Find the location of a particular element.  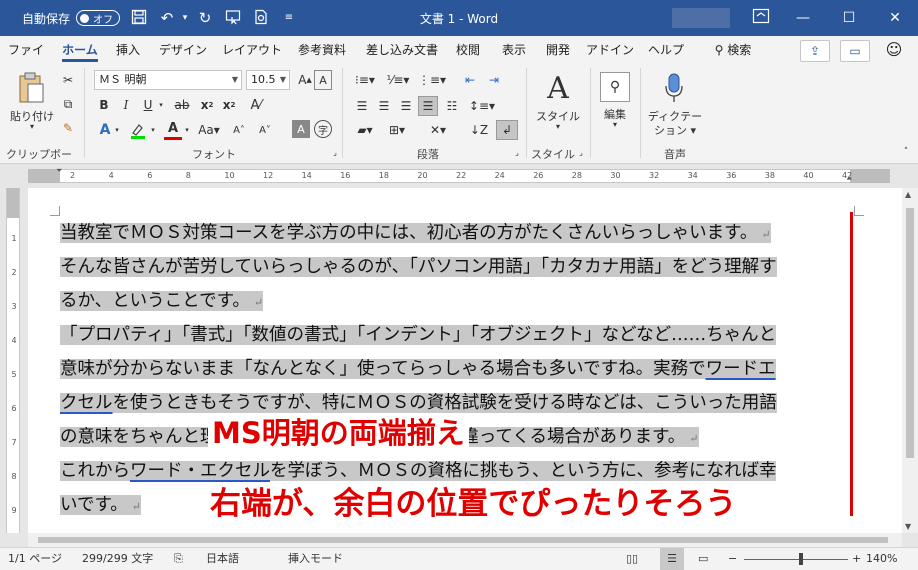

ribbon-display-icon is located at coordinates (761, 17).